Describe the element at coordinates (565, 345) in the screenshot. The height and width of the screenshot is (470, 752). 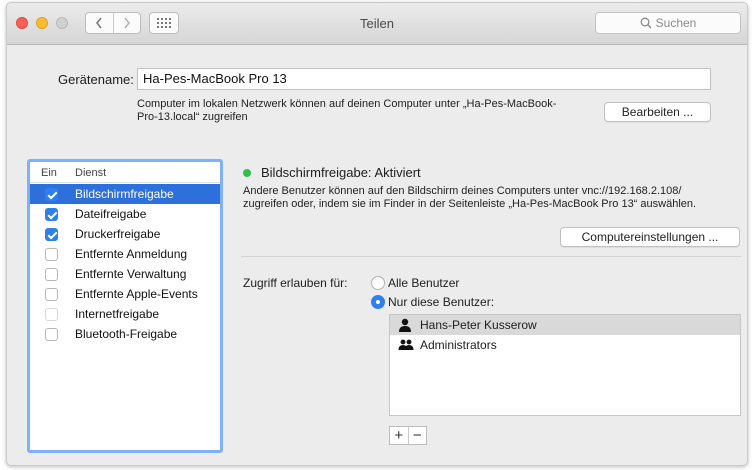
I see `user-row: Administrators` at that location.